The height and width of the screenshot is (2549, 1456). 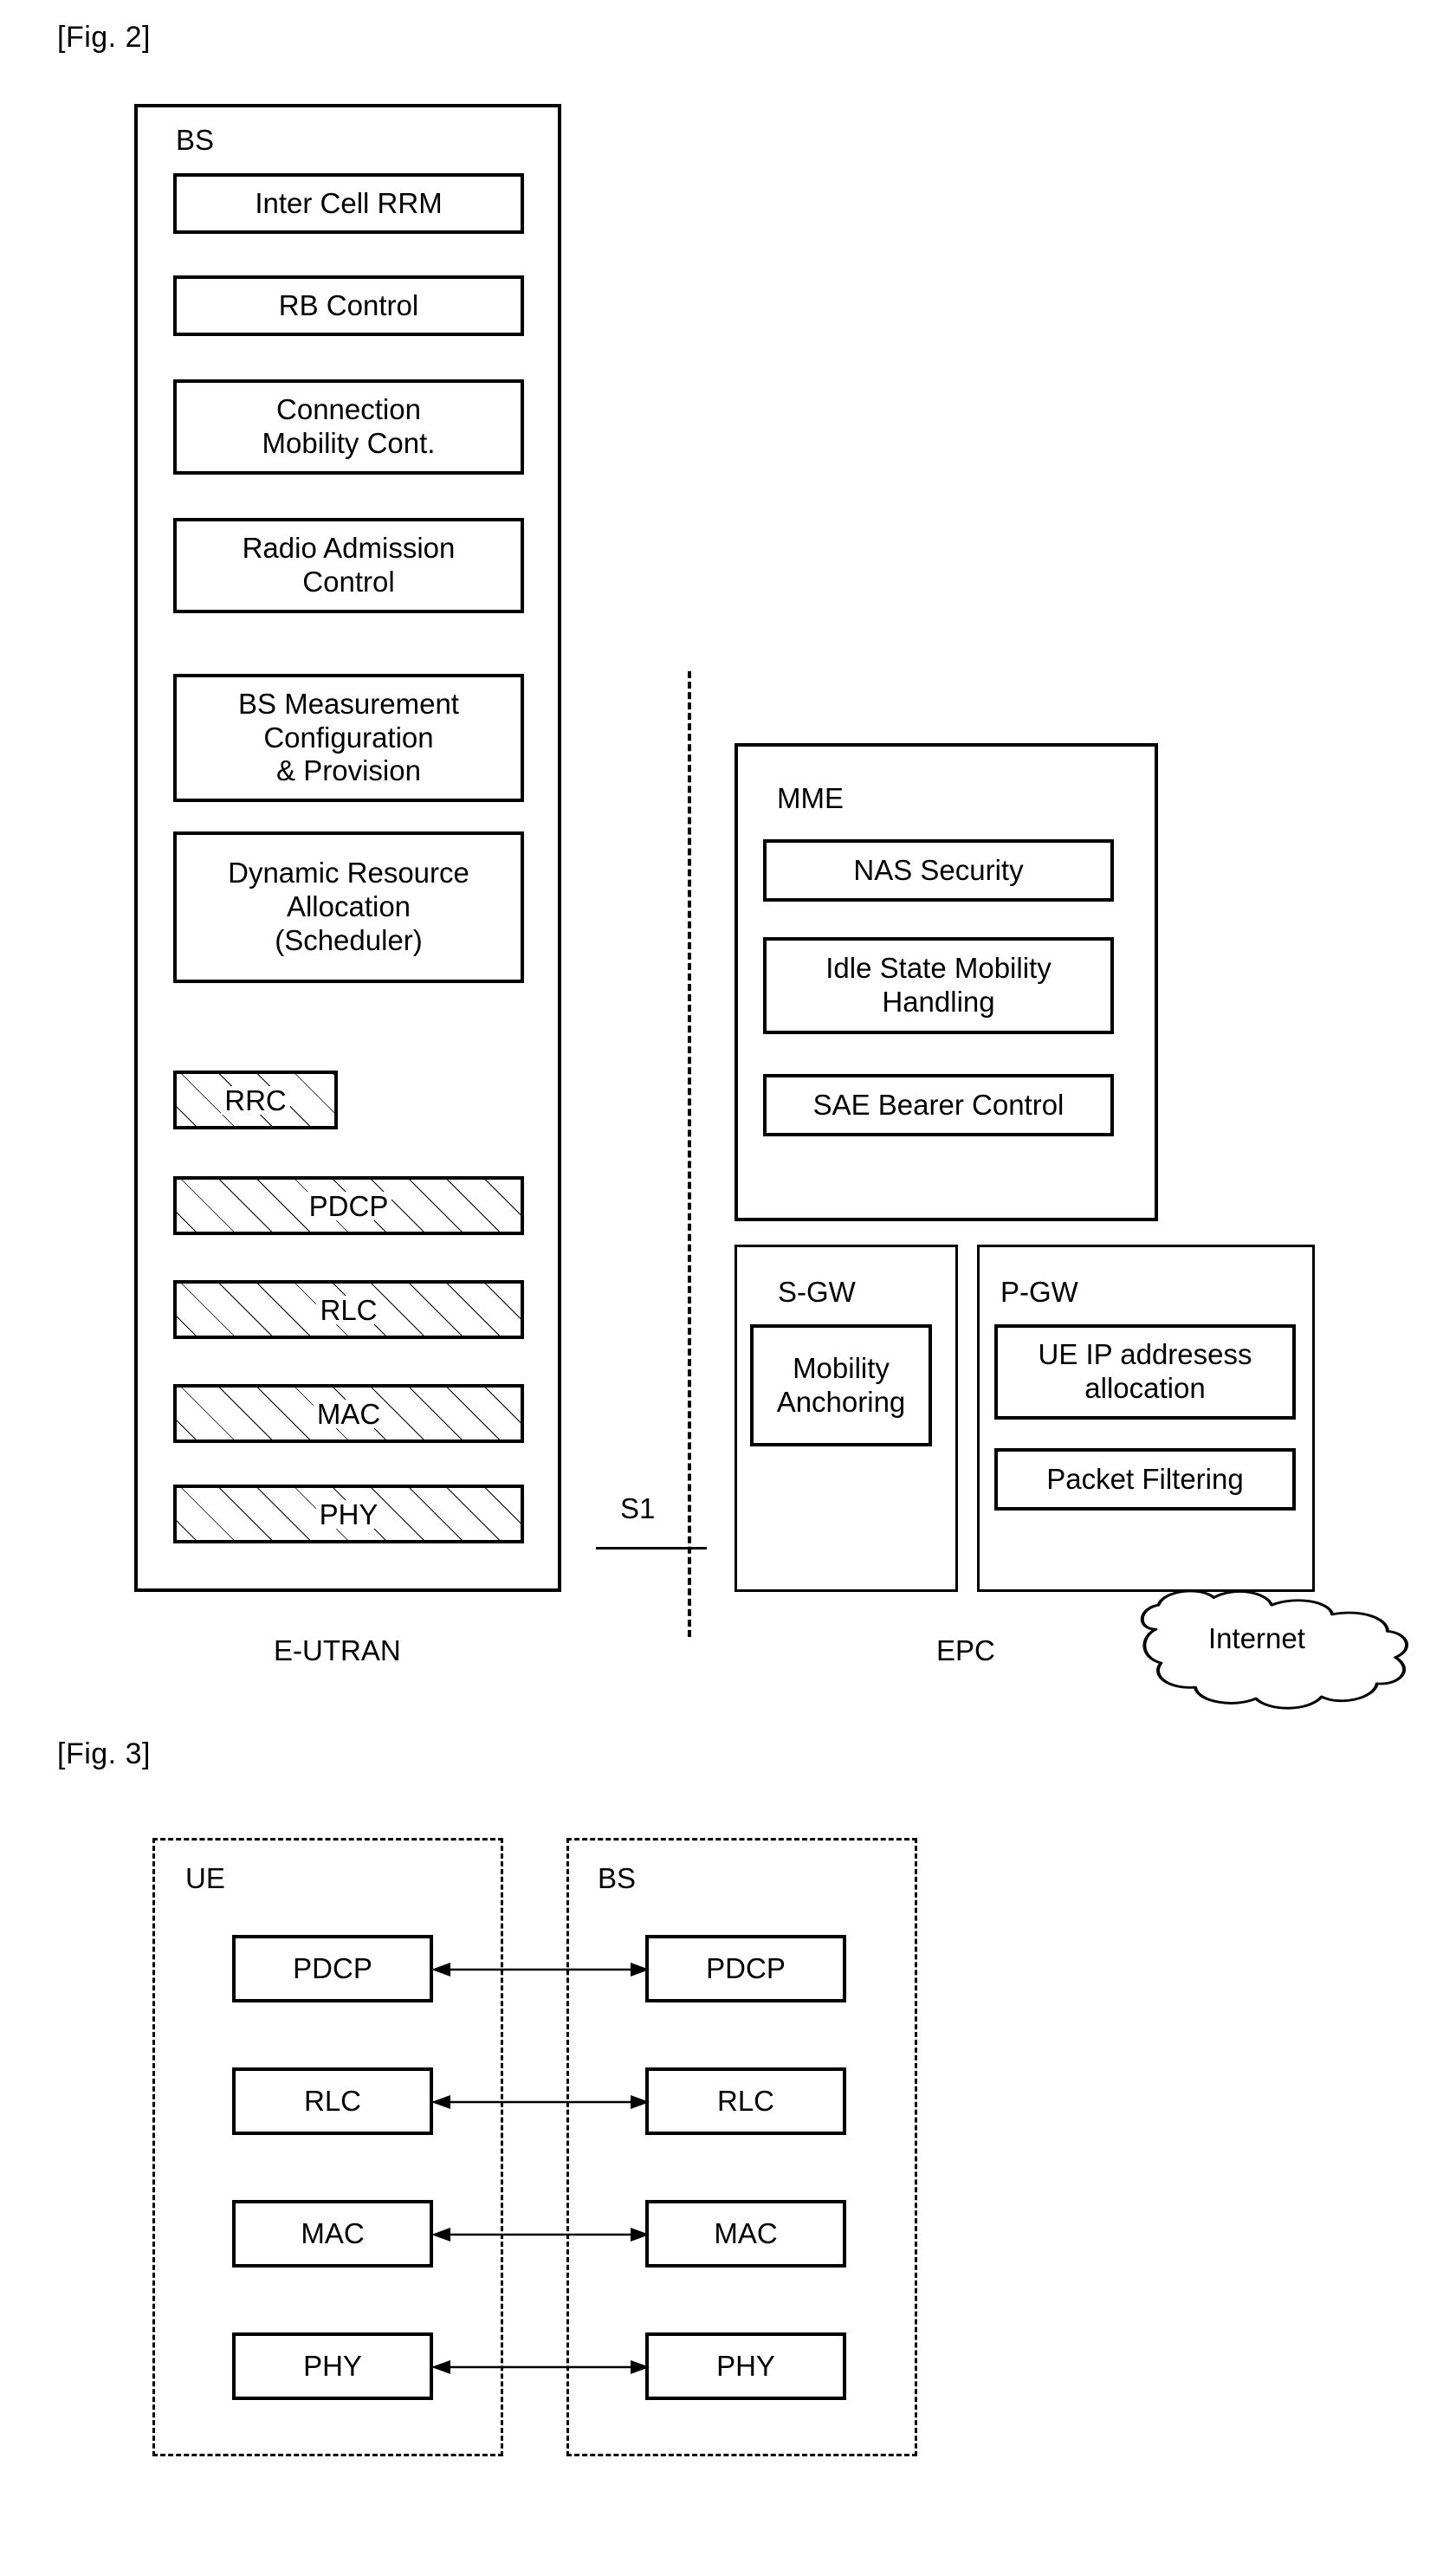 I want to click on bs-function-radio-admission-control: Radio Admission Control, so click(x=348, y=565).